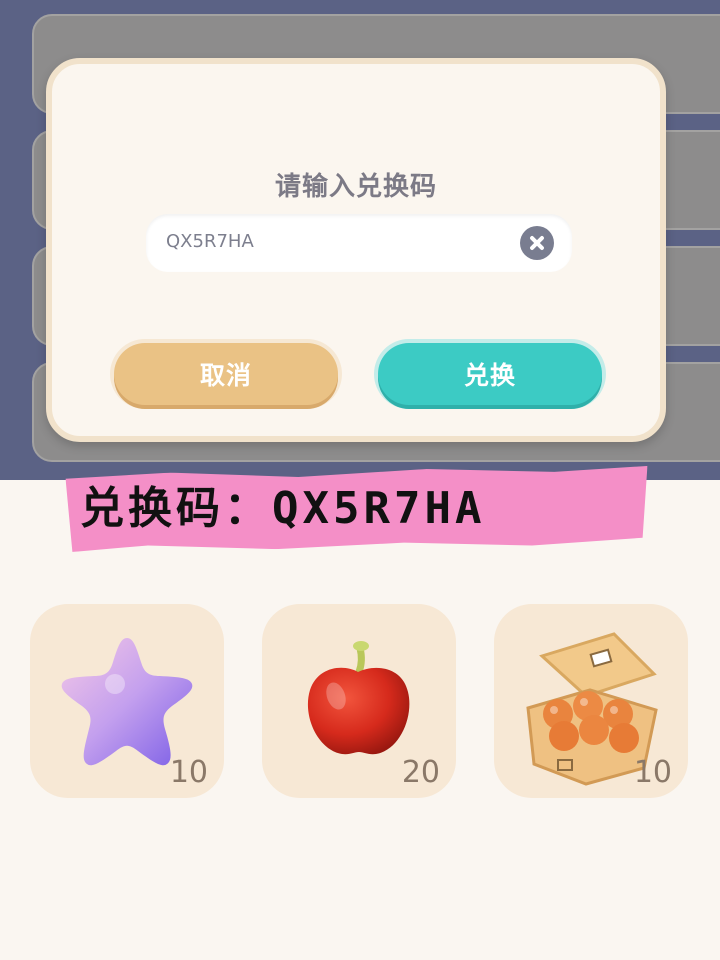 This screenshot has height=960, width=720. Describe the element at coordinates (359, 701) in the screenshot. I see `reward-tile-apple: 20` at that location.